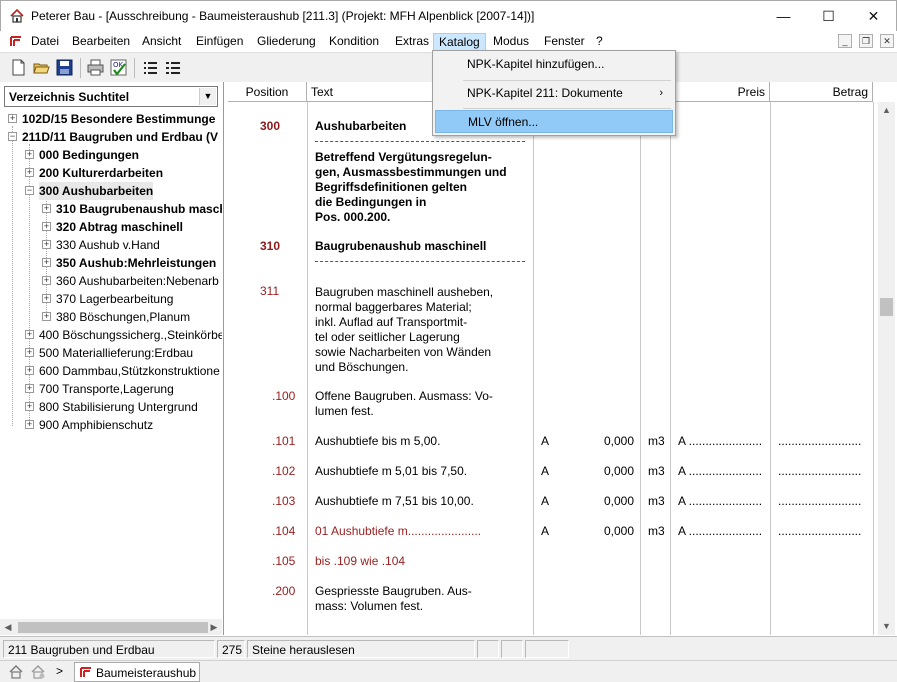 The width and height of the screenshot is (897, 682). I want to click on tree-item-350: + 350 Aushub:Mehrleistungen, so click(111, 263).